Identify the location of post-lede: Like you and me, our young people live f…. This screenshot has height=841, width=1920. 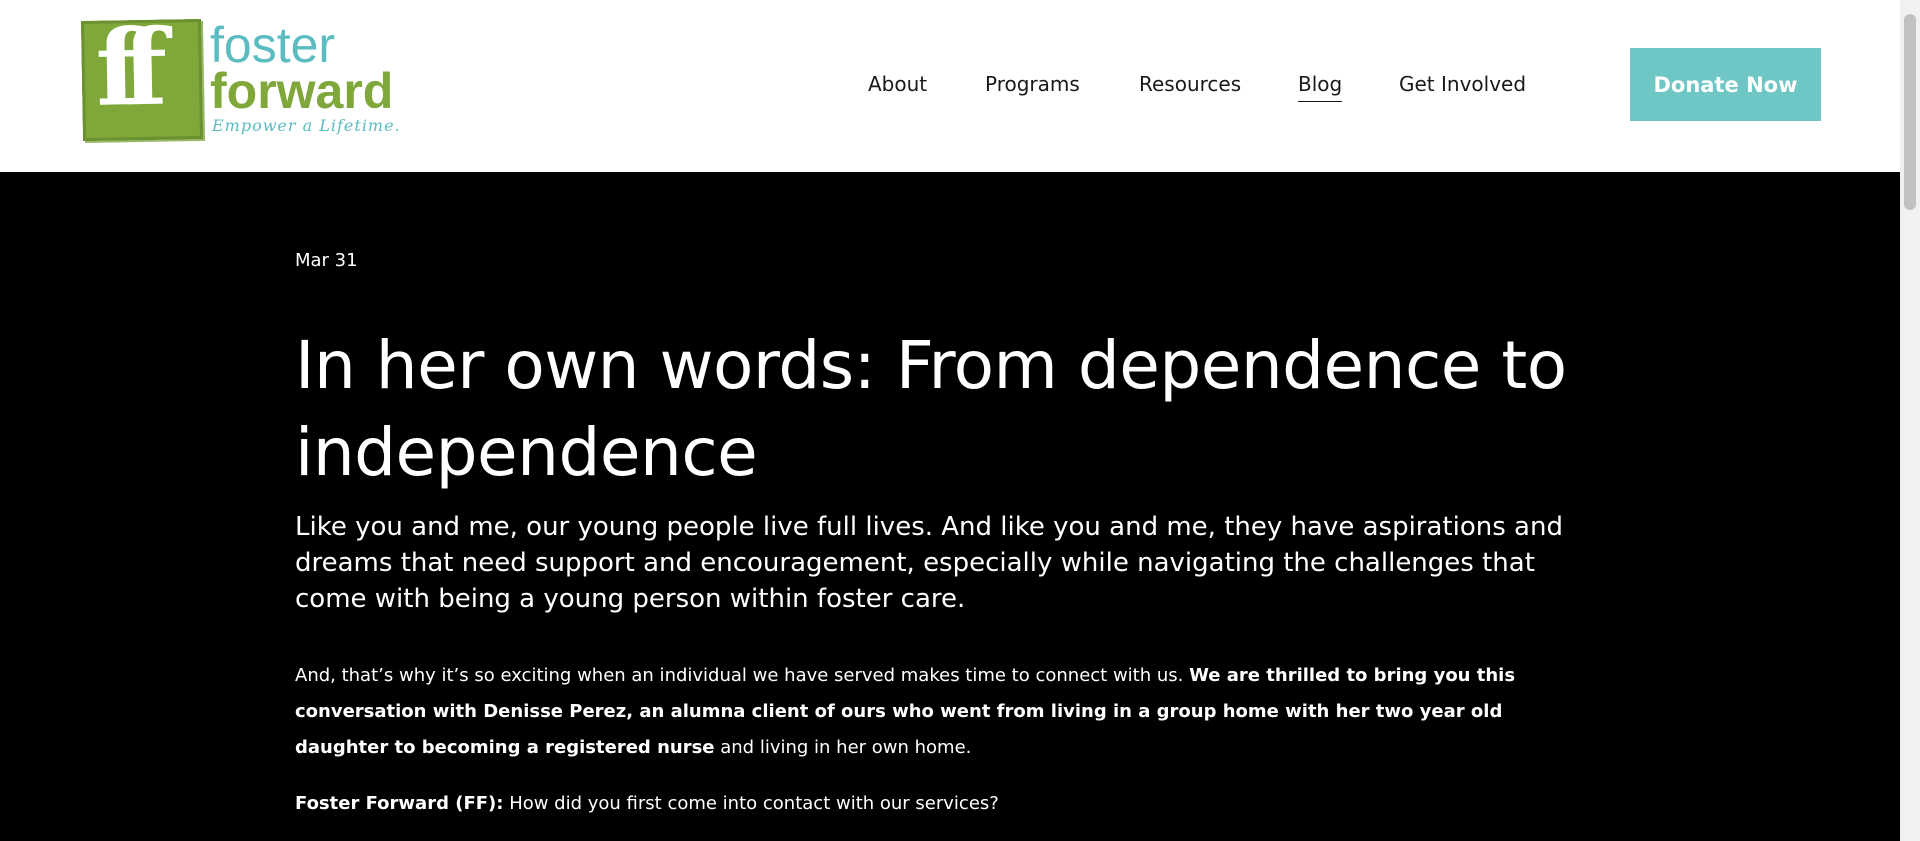
(929, 563).